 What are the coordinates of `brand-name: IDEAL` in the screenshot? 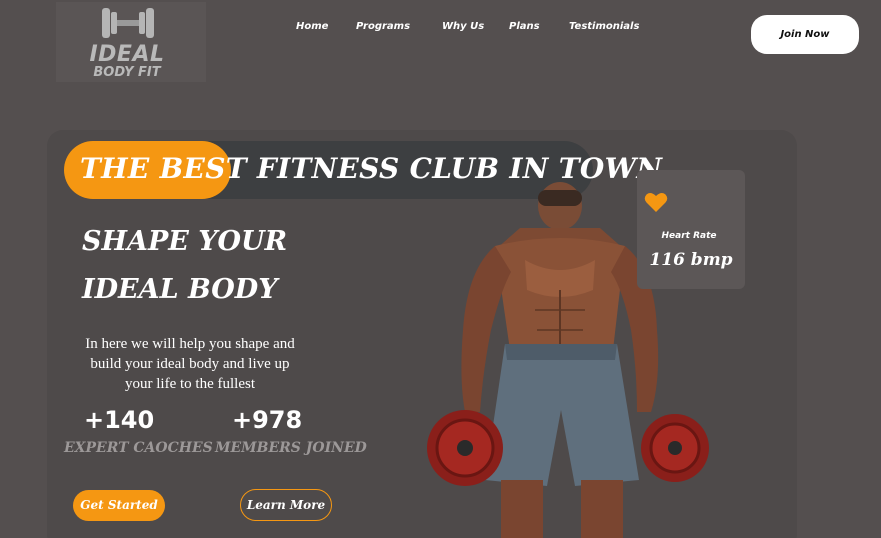 It's located at (127, 54).